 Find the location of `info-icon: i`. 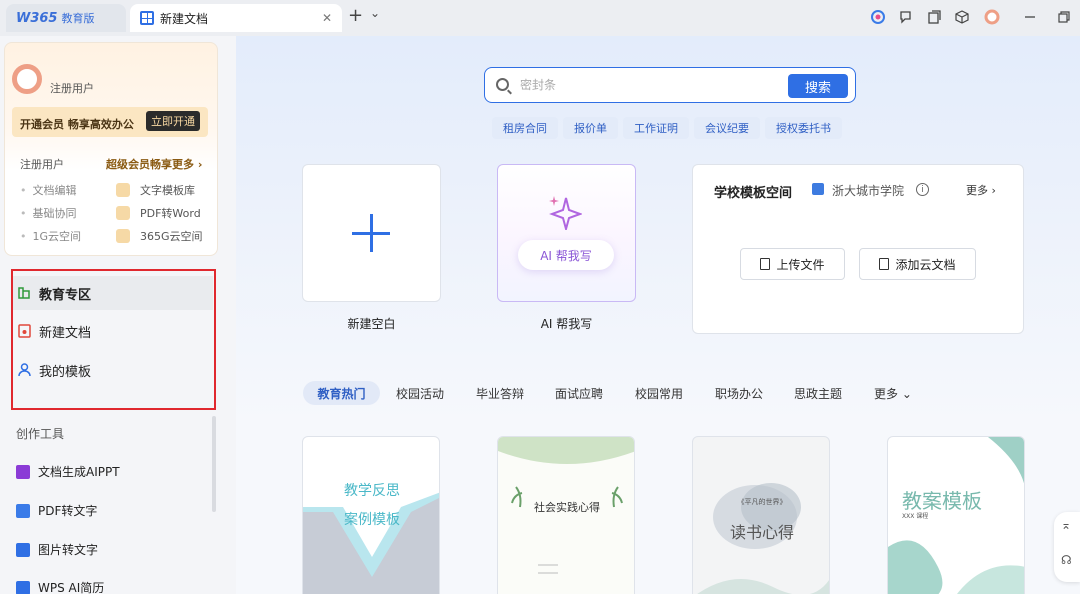

info-icon: i is located at coordinates (922, 189).